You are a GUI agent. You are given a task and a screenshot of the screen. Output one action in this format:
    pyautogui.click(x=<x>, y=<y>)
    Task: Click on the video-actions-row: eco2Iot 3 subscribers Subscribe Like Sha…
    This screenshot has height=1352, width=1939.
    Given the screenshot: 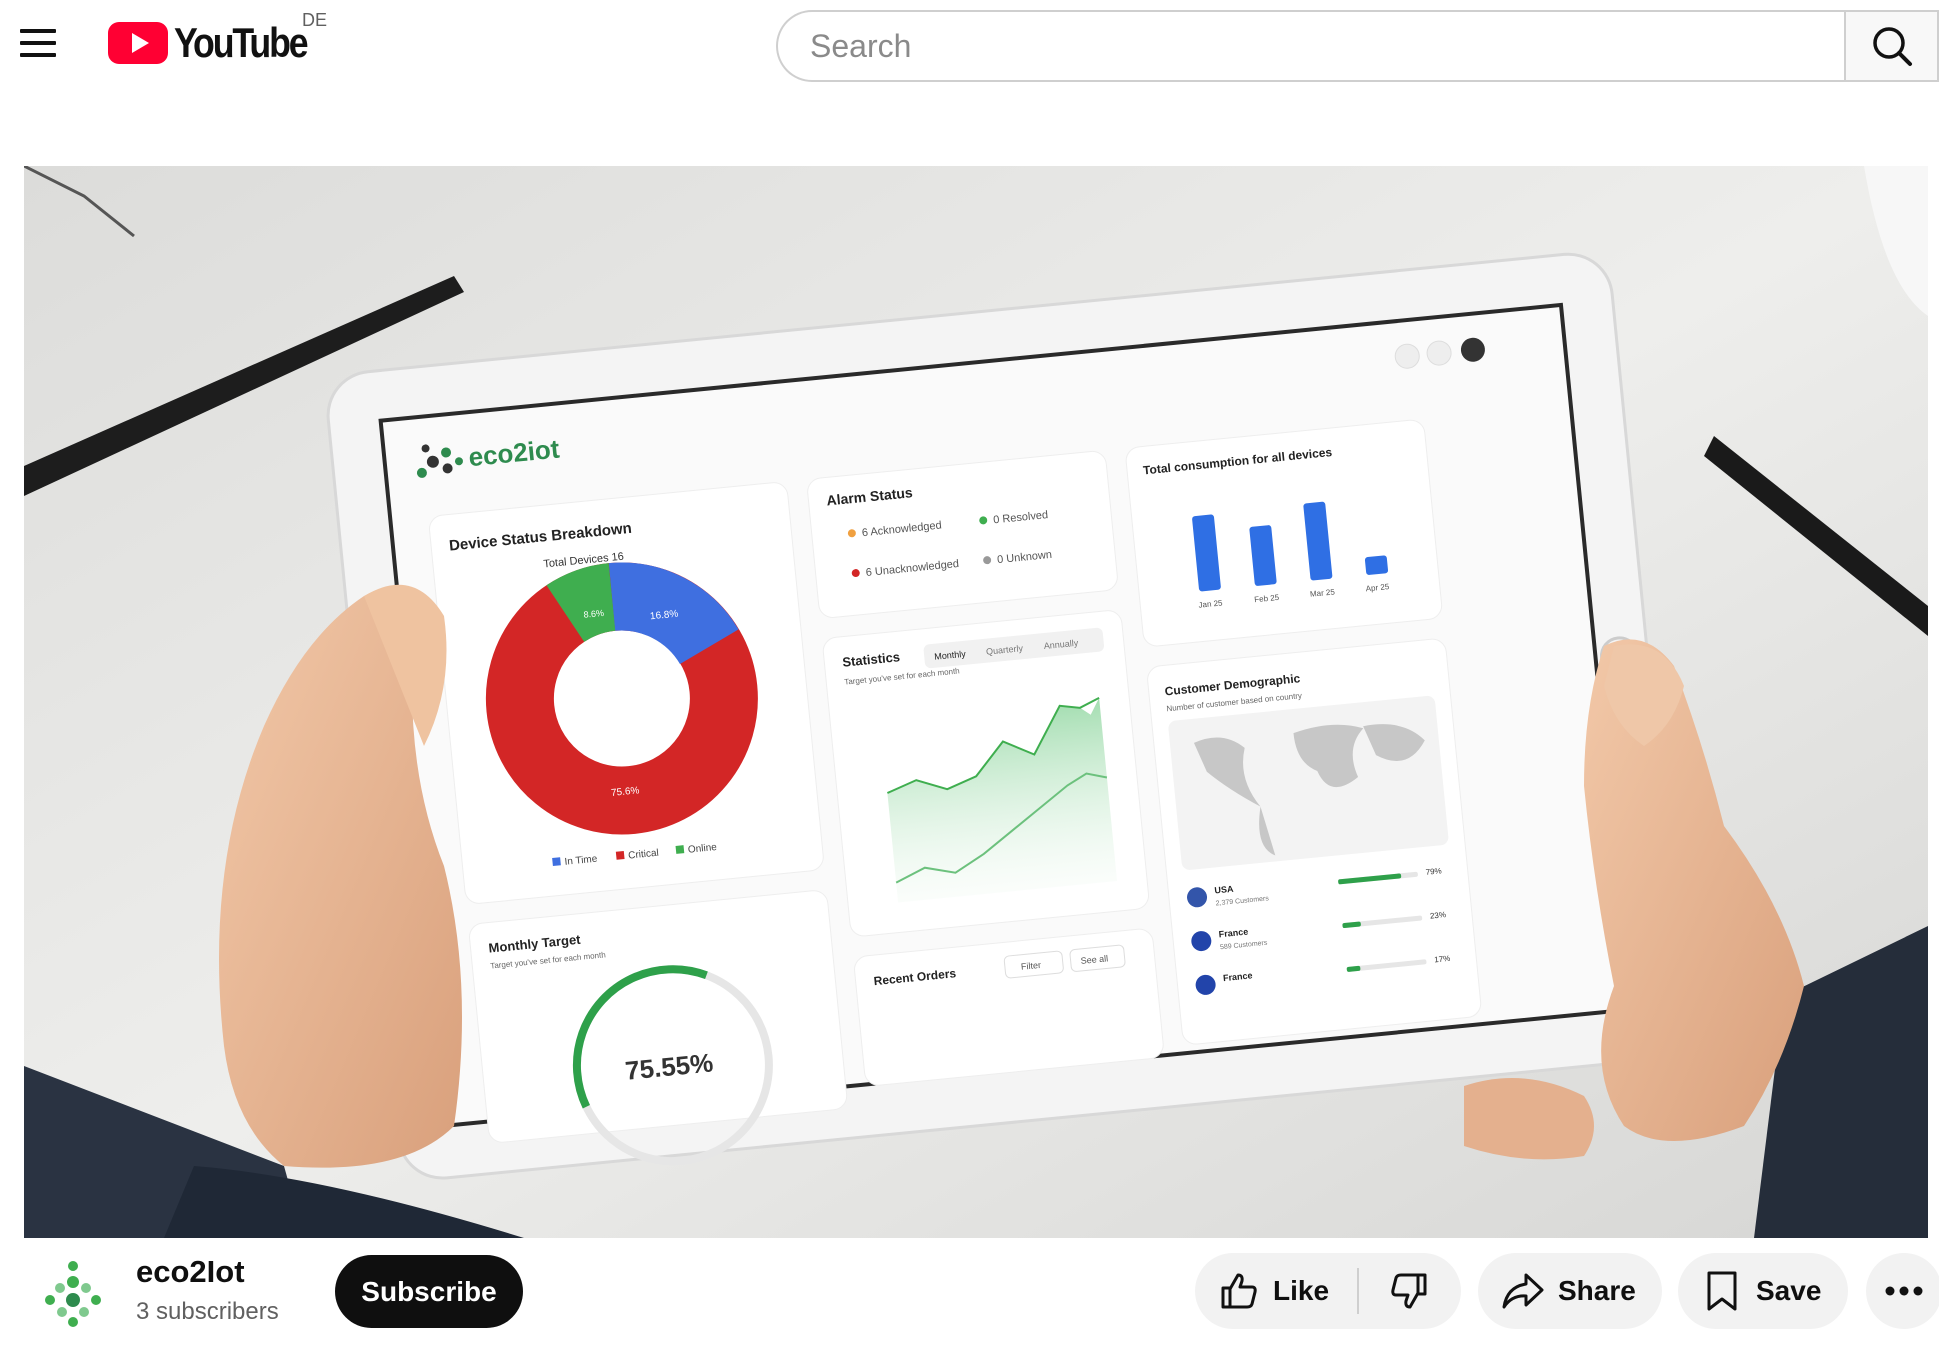 What is the action you would take?
    pyautogui.click(x=969, y=1296)
    